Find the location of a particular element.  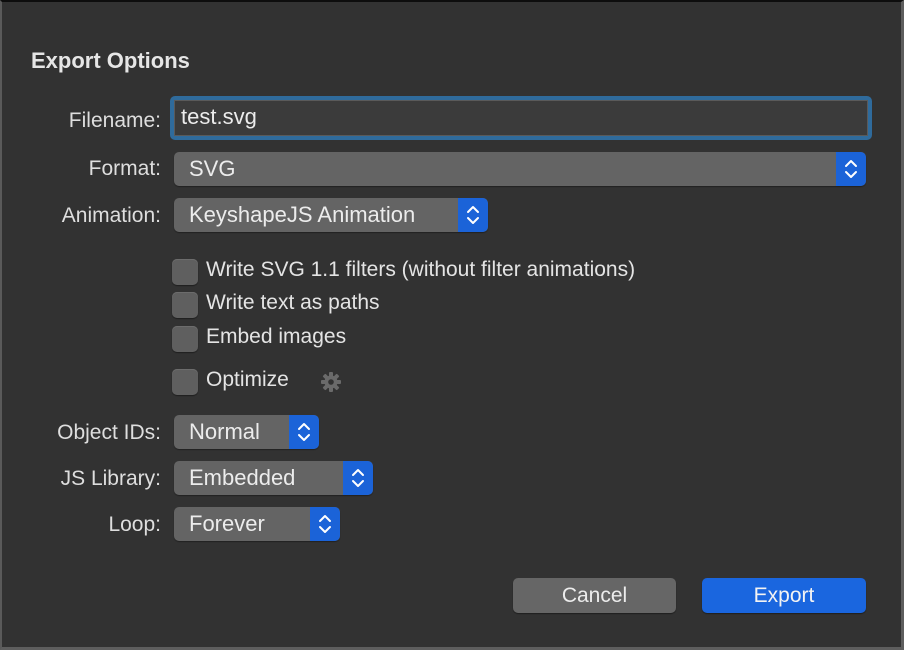

object-ids-select-value: Normal is located at coordinates (224, 431).